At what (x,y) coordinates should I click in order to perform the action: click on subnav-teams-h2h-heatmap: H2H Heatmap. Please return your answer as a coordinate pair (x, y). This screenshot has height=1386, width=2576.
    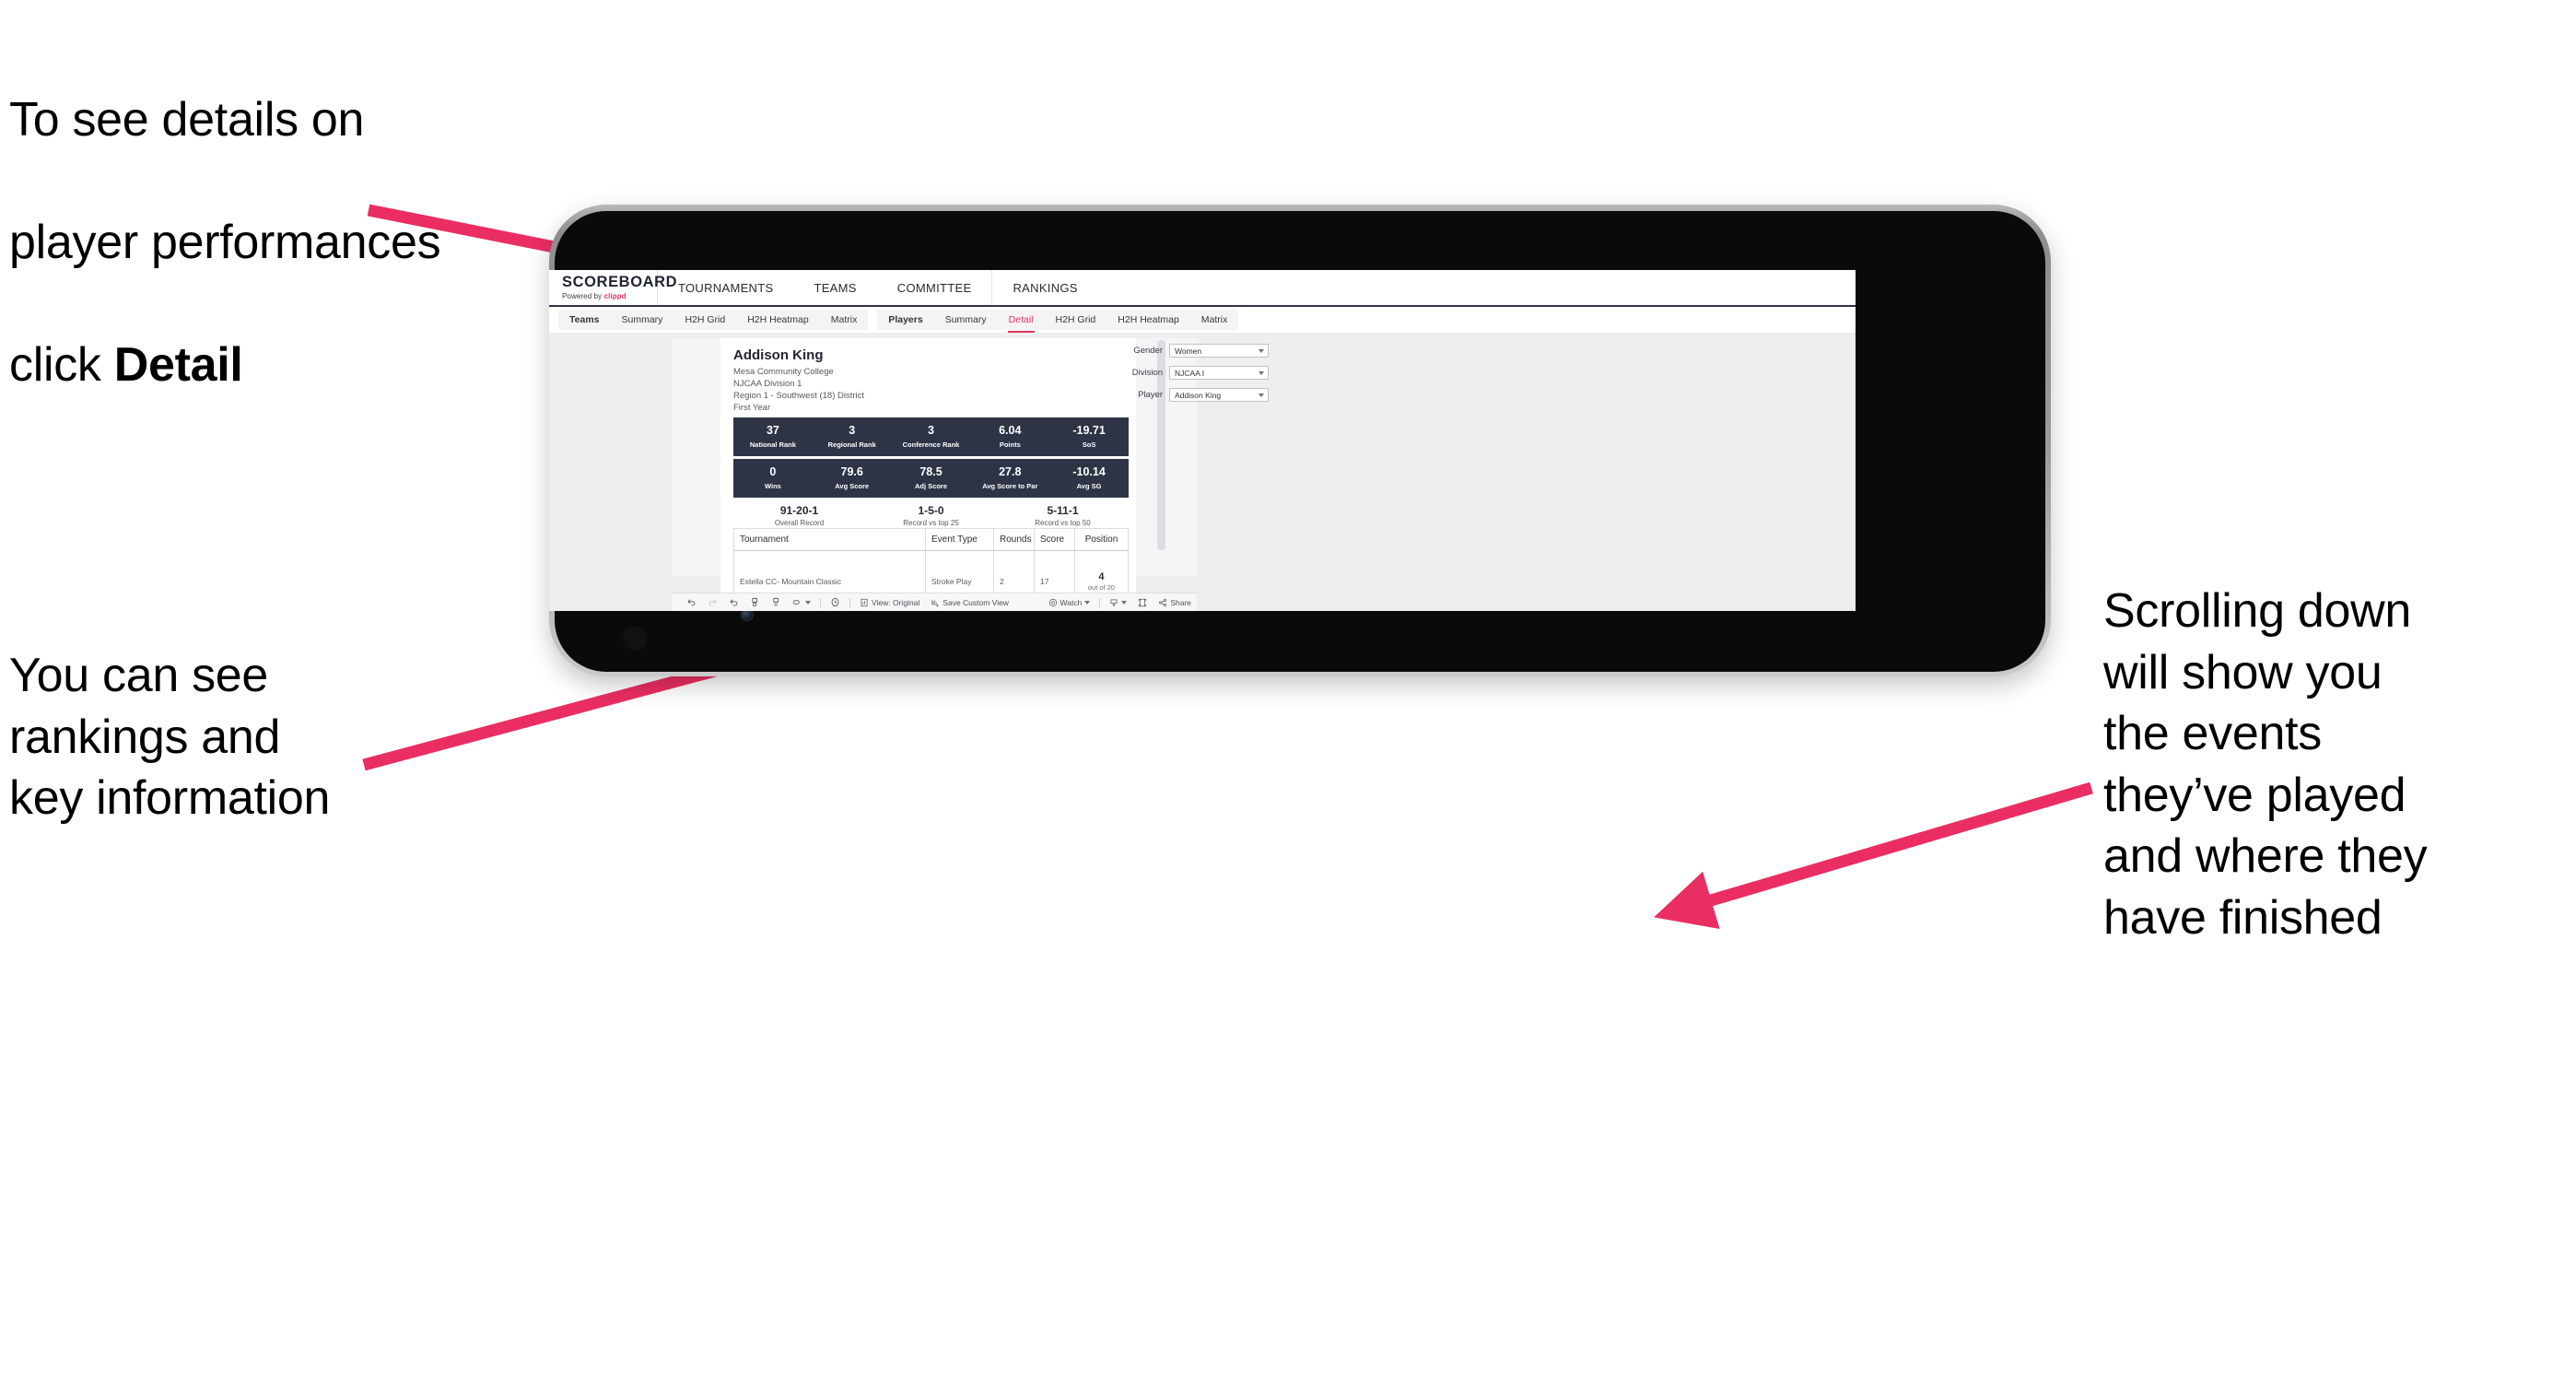
    Looking at the image, I should click on (778, 320).